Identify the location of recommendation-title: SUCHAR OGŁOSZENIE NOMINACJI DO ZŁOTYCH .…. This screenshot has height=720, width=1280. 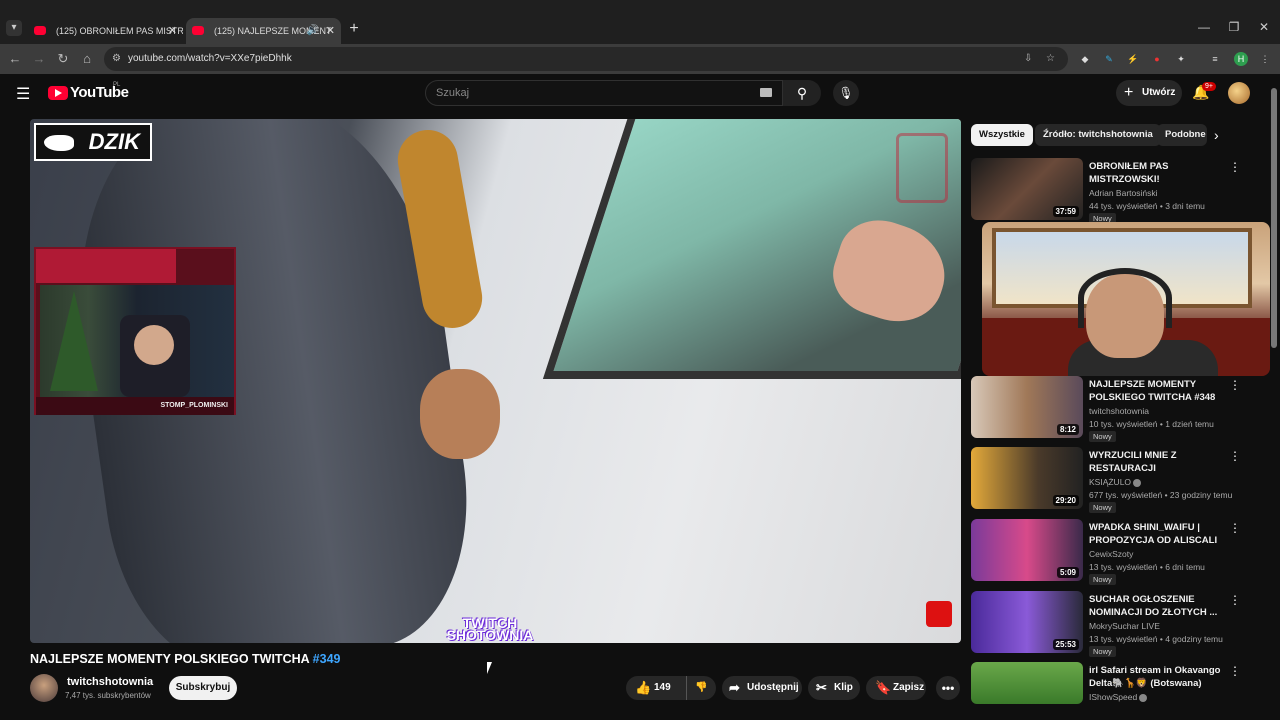
(1156, 606).